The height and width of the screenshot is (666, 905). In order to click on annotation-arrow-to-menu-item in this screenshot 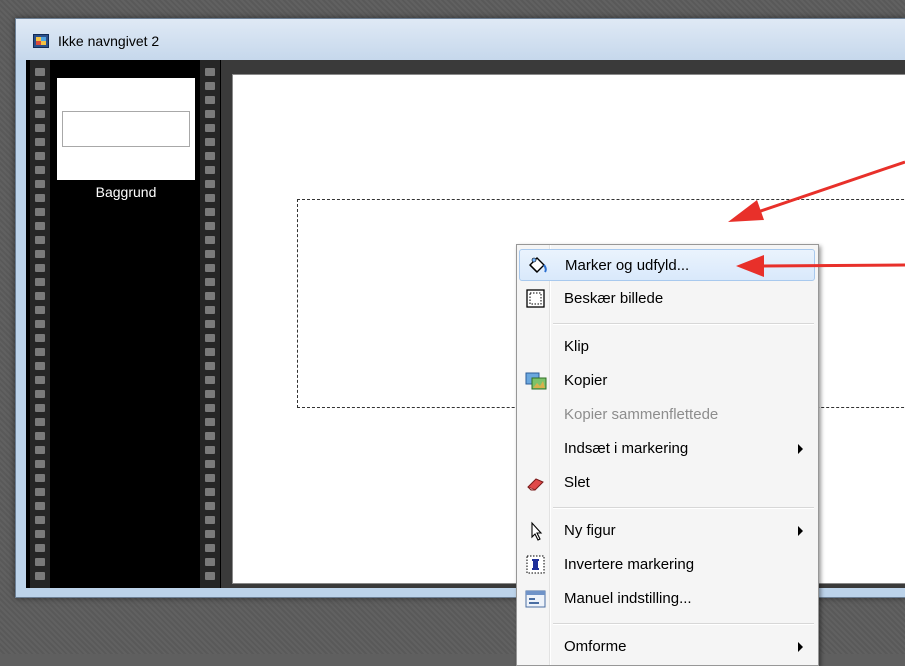, I will do `click(820, 266)`.